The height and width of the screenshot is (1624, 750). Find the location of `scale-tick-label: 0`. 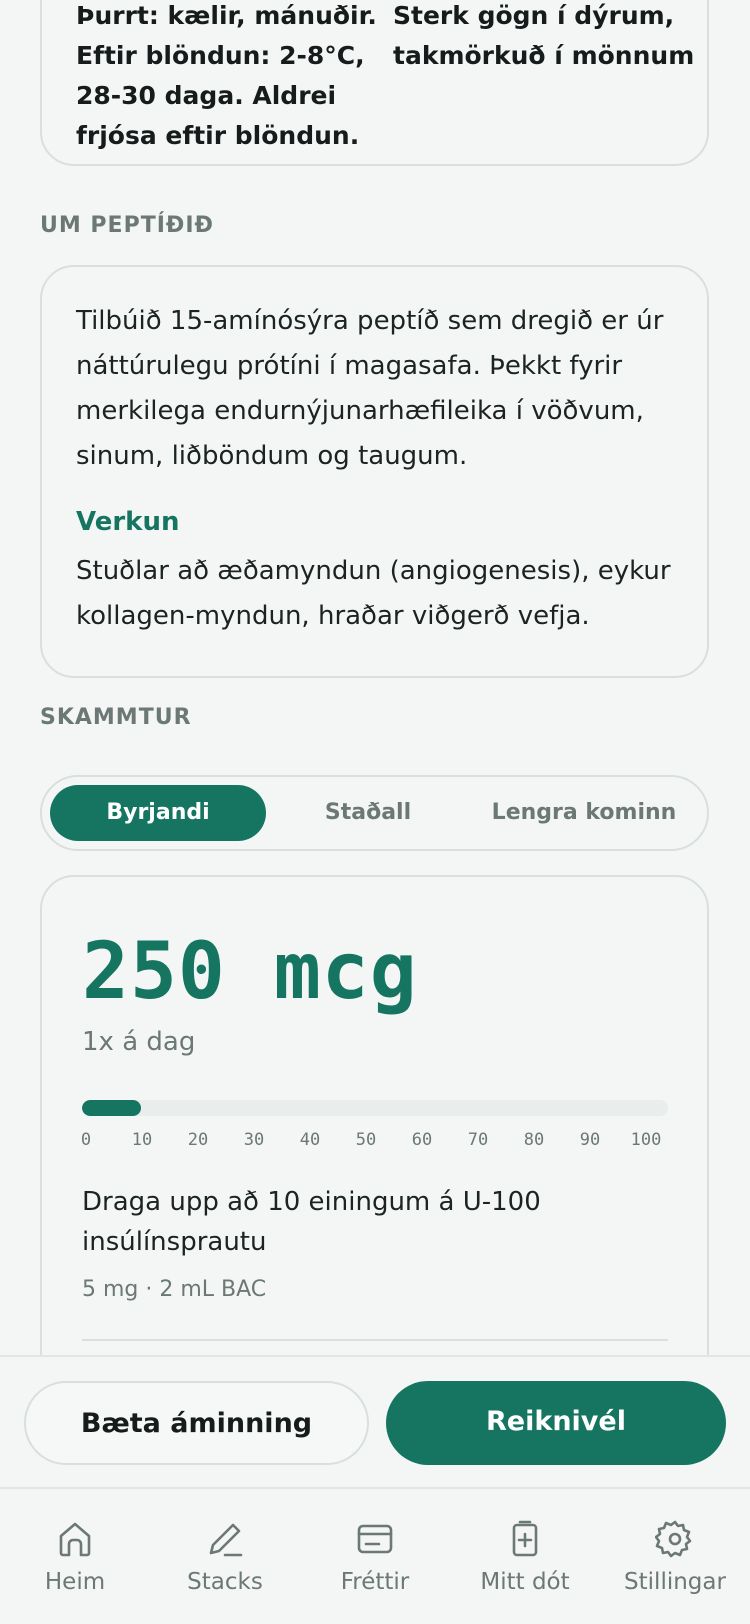

scale-tick-label: 0 is located at coordinates (86, 1140).